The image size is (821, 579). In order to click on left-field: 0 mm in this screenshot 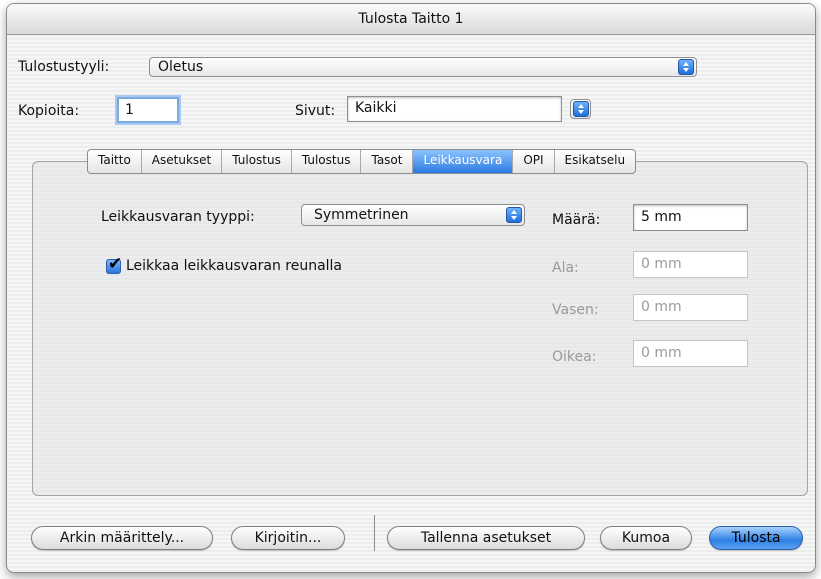, I will do `click(690, 307)`.